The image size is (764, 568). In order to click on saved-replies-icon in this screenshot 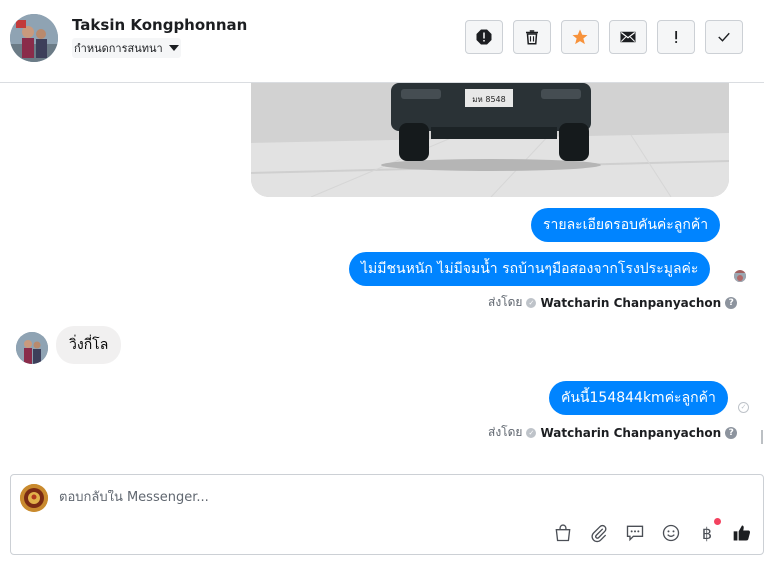, I will do `click(635, 533)`.